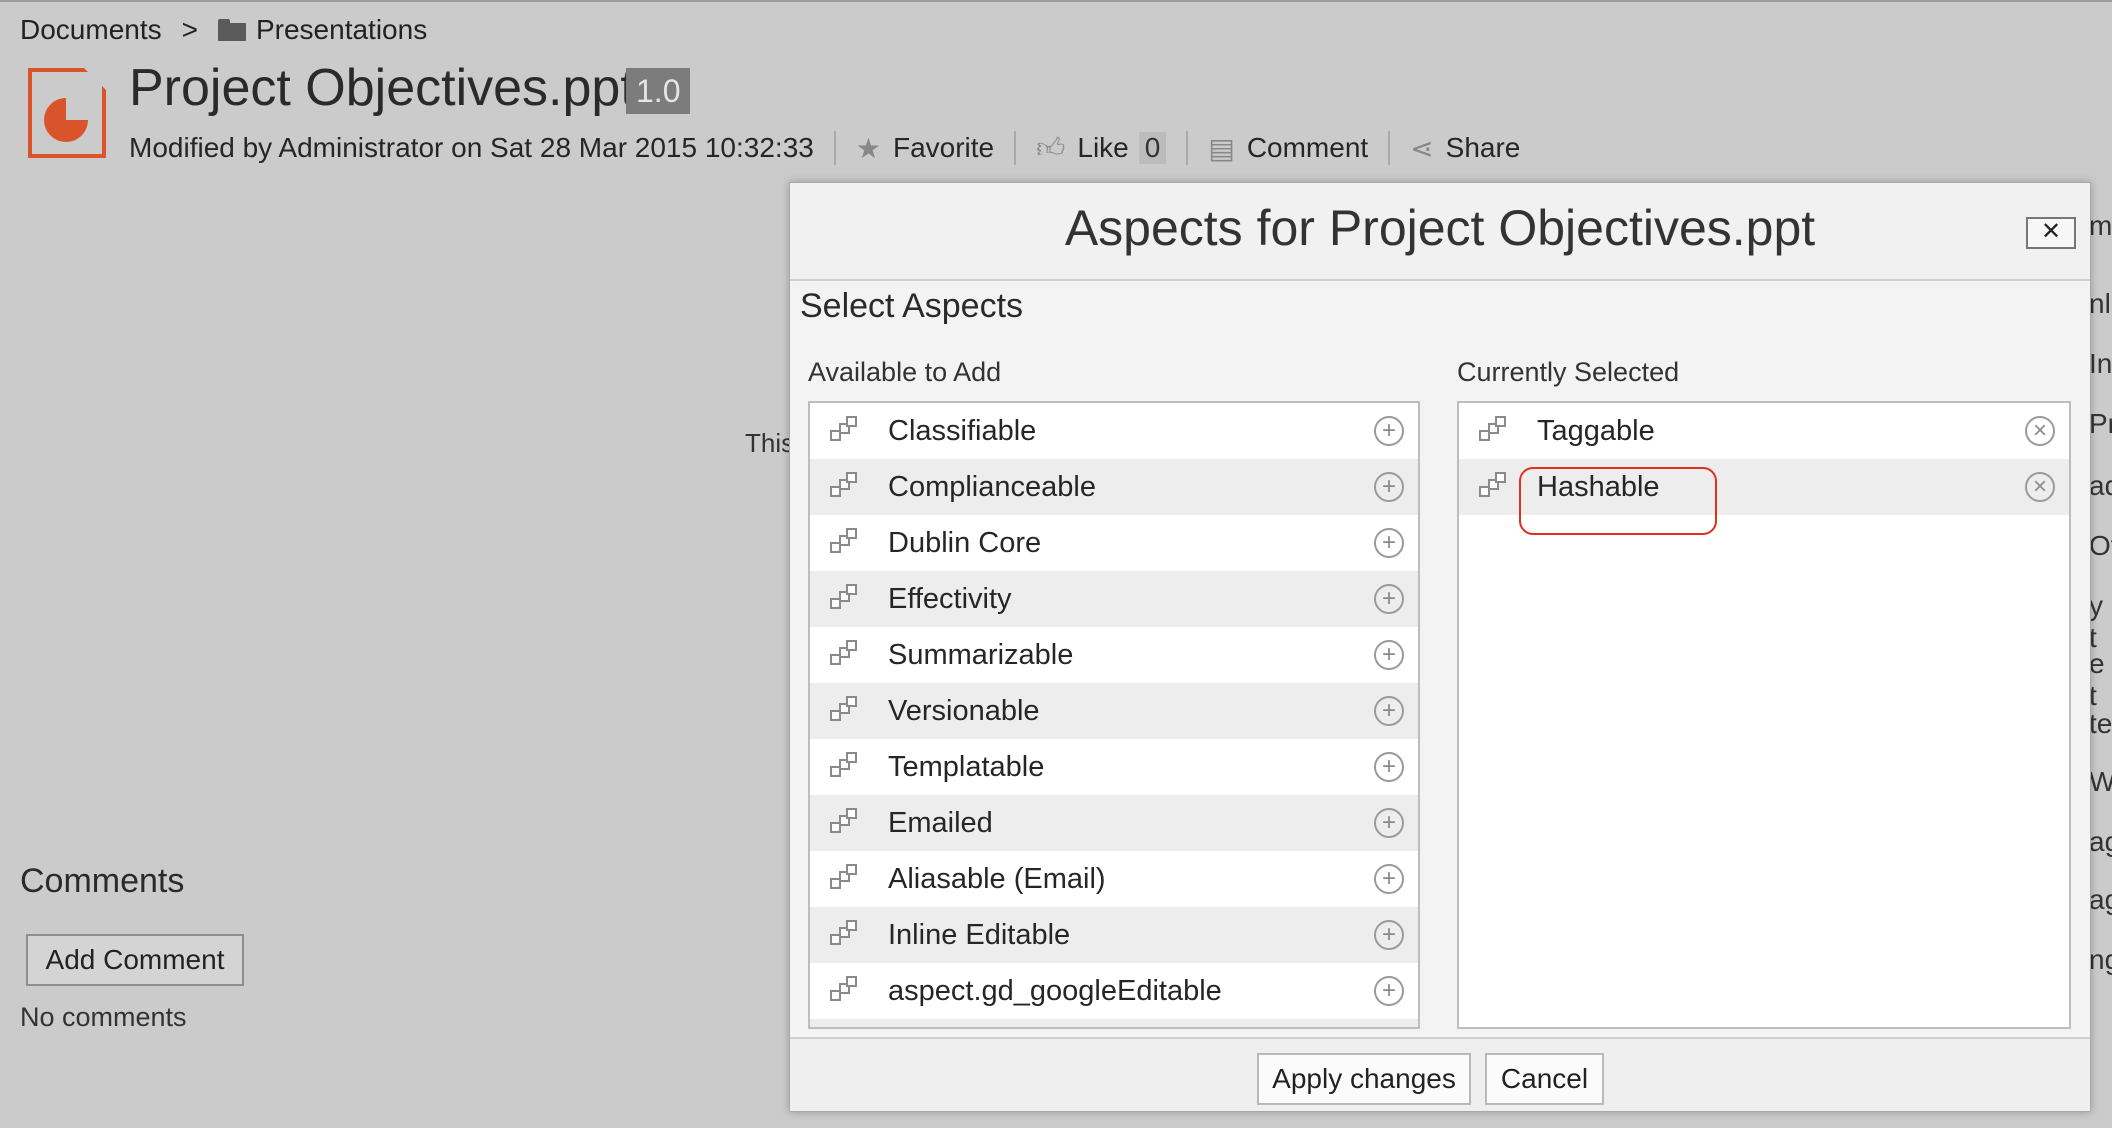 This screenshot has height=1128, width=2112. Describe the element at coordinates (231, 30) in the screenshot. I see `folder-icon` at that location.